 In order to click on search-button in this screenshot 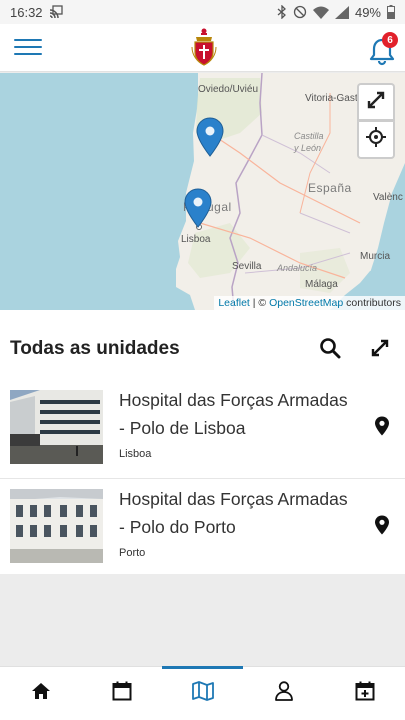, I will do `click(330, 350)`.